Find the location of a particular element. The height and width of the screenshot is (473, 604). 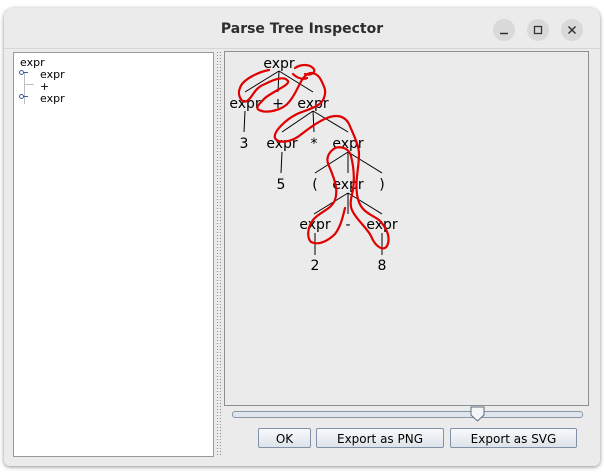

maximize-icon is located at coordinates (538, 30).